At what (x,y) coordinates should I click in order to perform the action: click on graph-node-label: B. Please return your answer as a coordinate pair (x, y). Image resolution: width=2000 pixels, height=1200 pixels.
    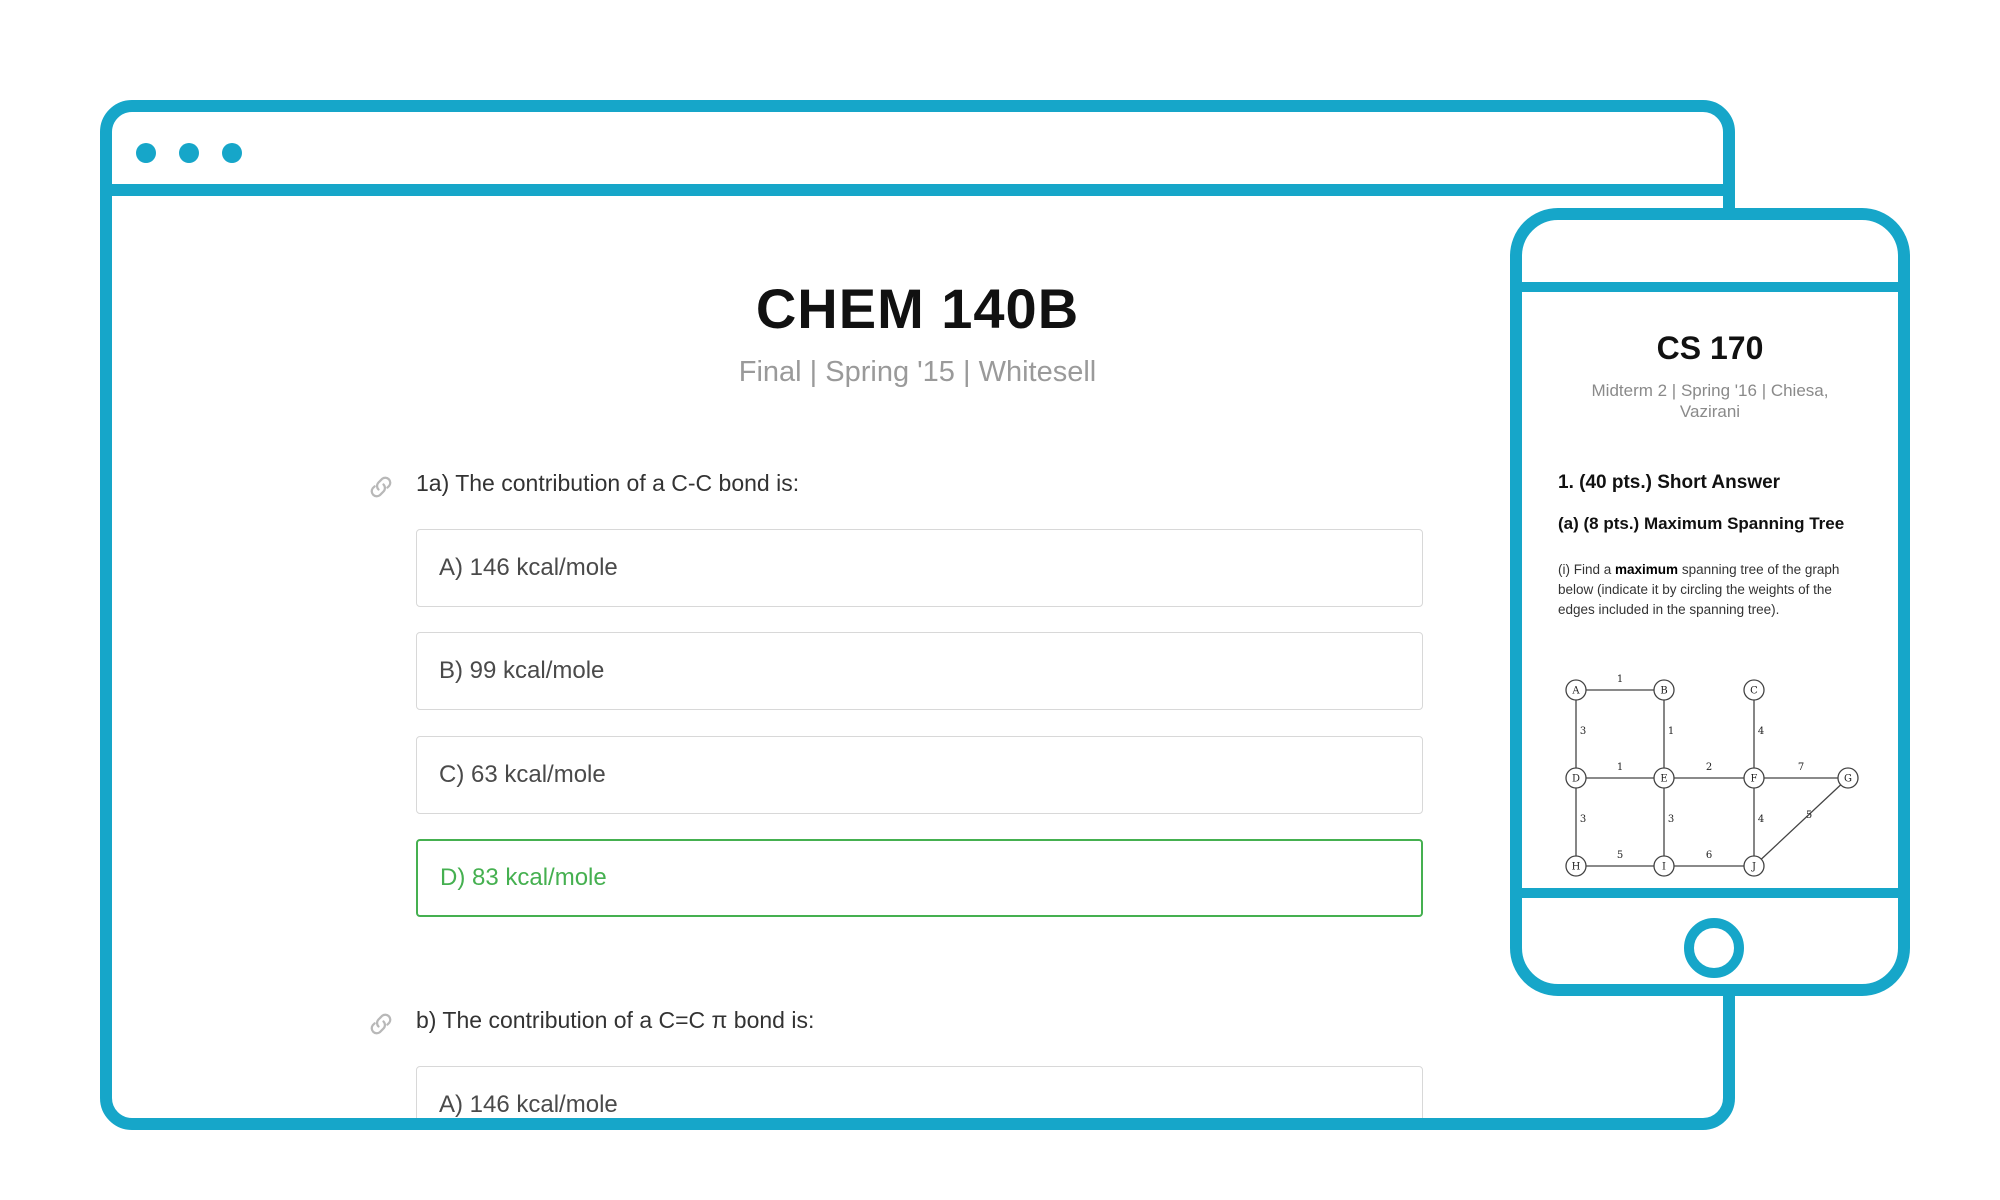
    Looking at the image, I should click on (1663, 691).